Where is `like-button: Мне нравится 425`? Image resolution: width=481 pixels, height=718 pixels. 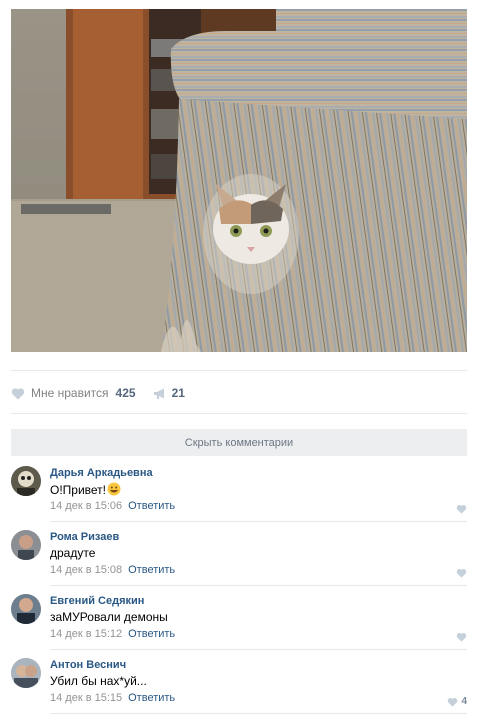
like-button: Мне нравится 425 is located at coordinates (73, 393).